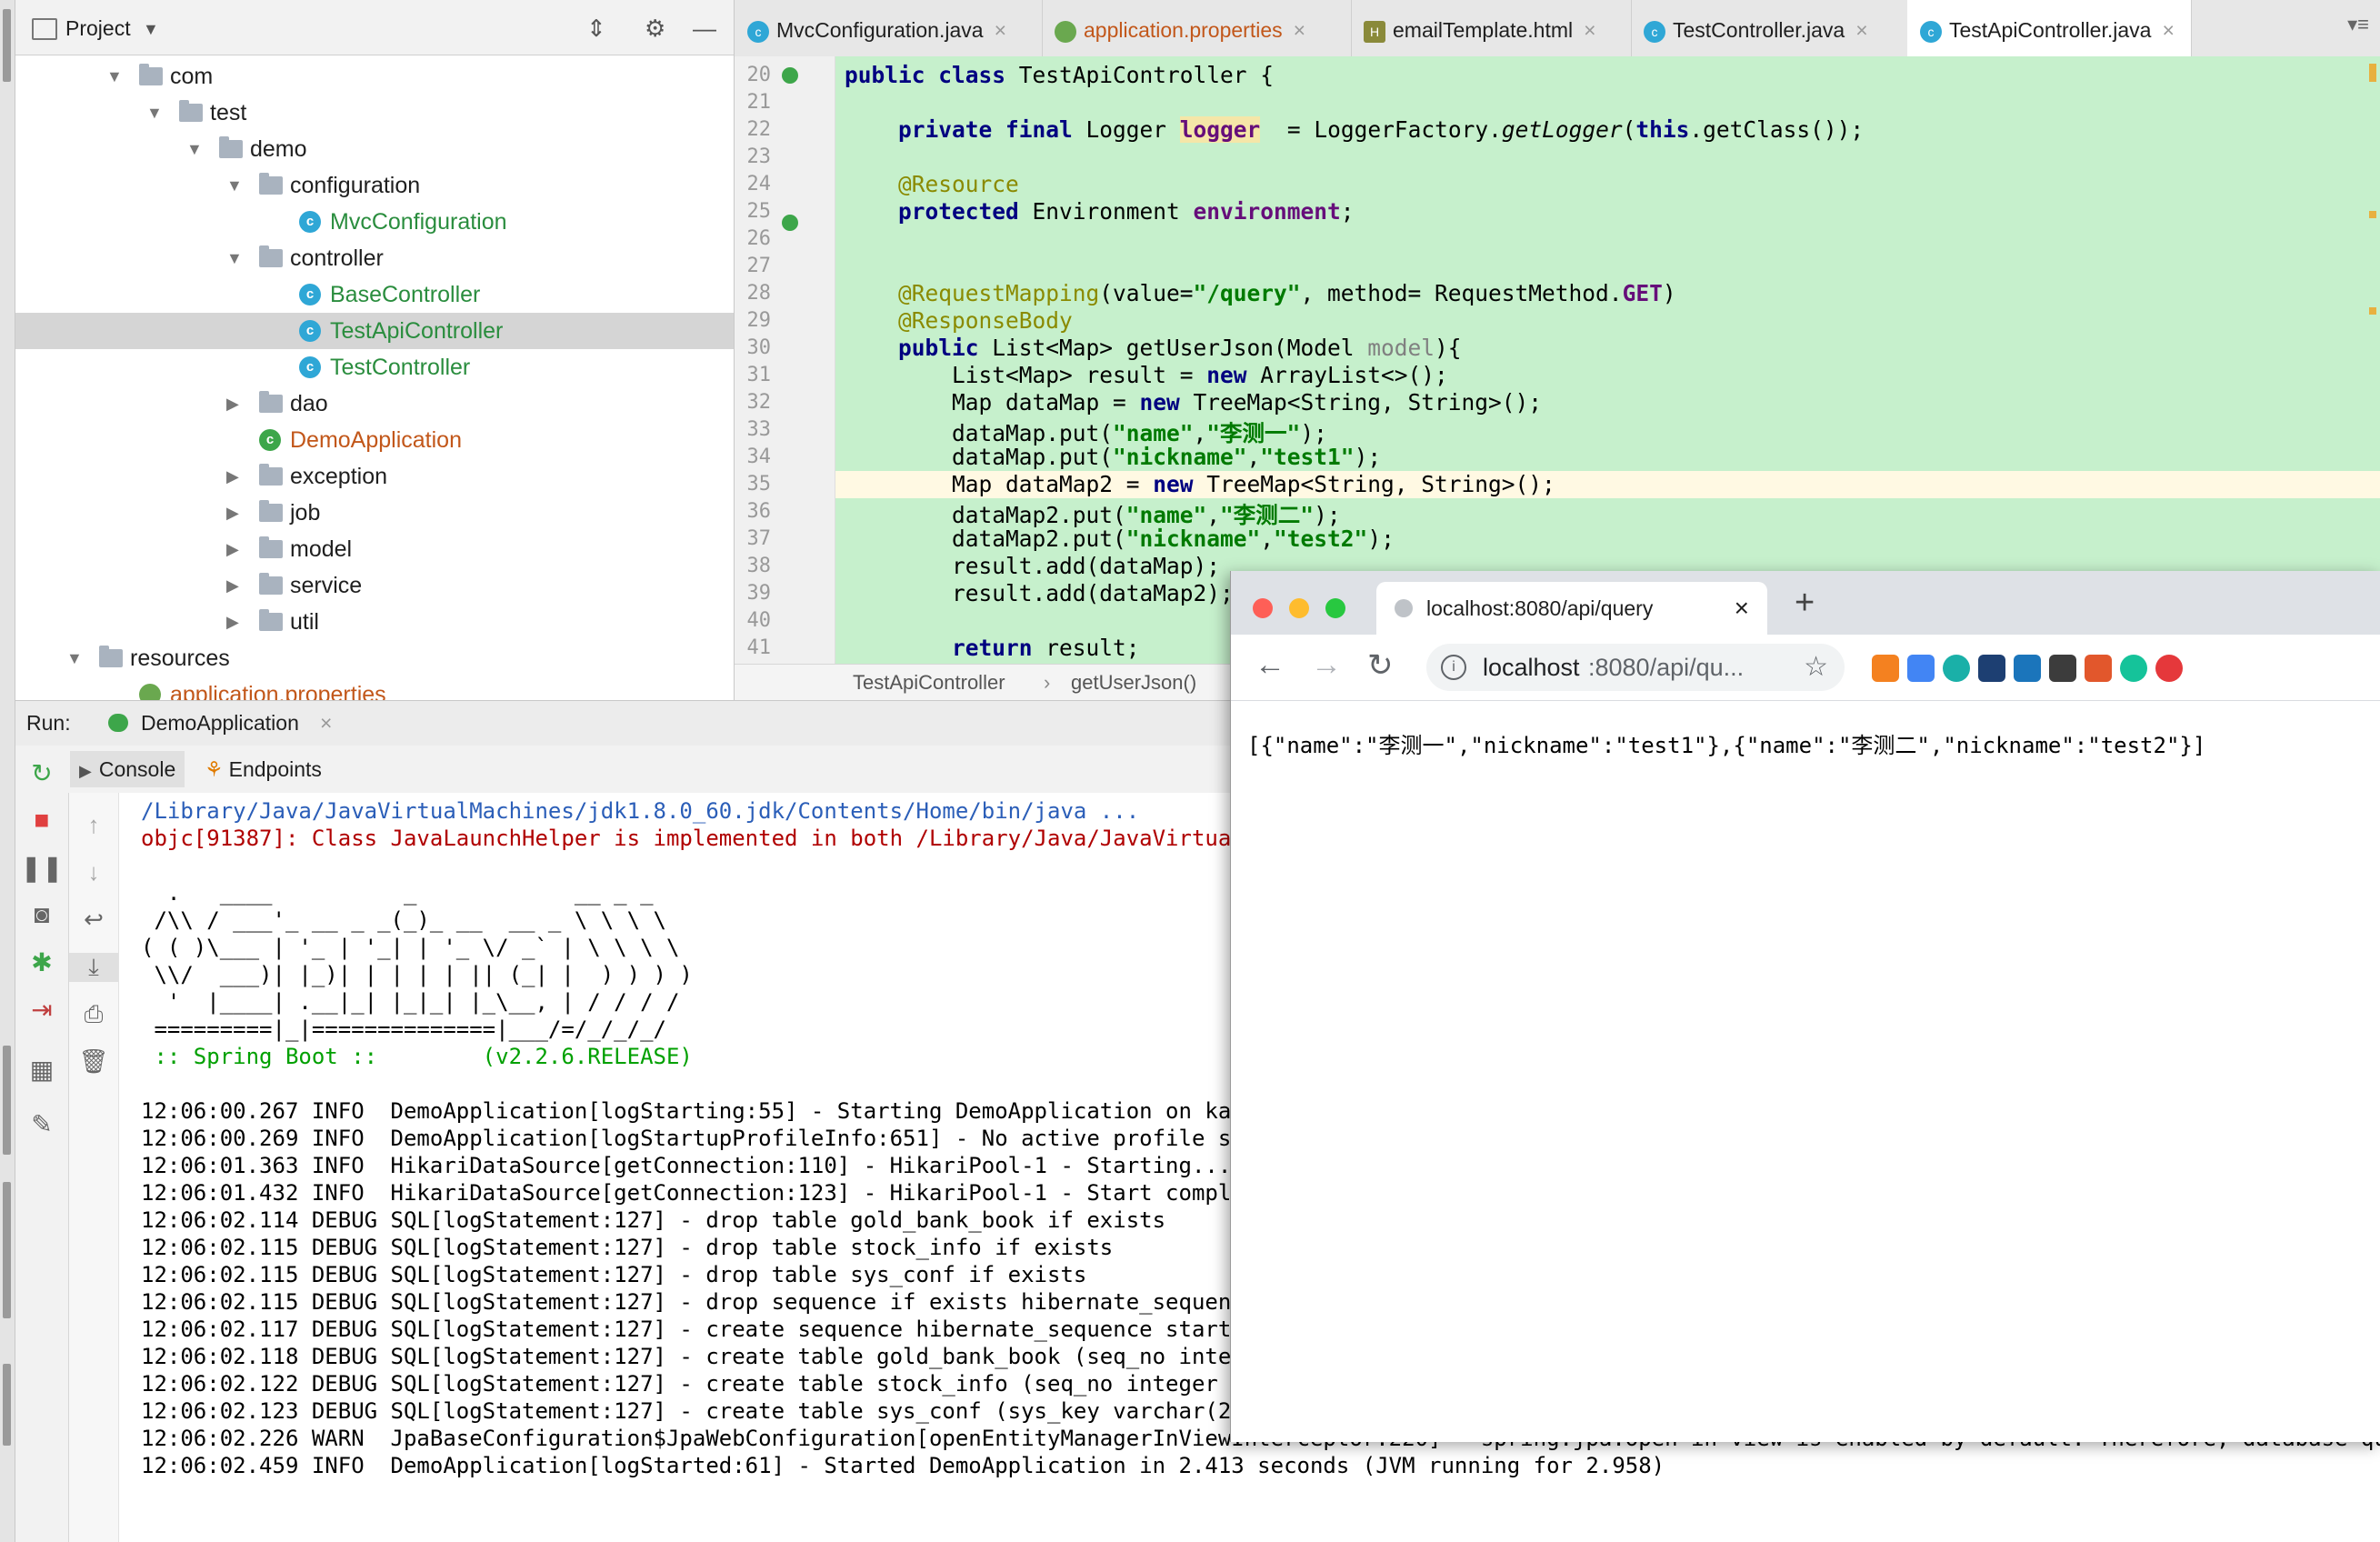 The image size is (2380, 1542). What do you see at coordinates (1299, 608) in the screenshot?
I see `minimize-window-button` at bounding box center [1299, 608].